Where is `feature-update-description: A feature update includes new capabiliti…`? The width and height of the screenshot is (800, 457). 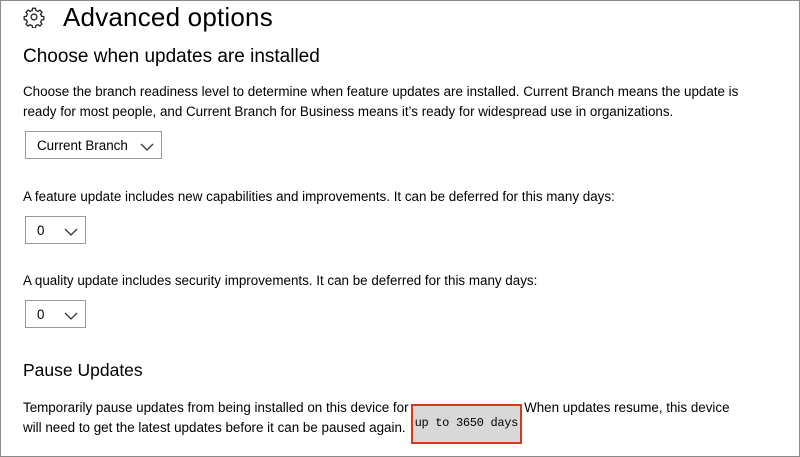 feature-update-description: A feature update includes new capabiliti… is located at coordinates (319, 196).